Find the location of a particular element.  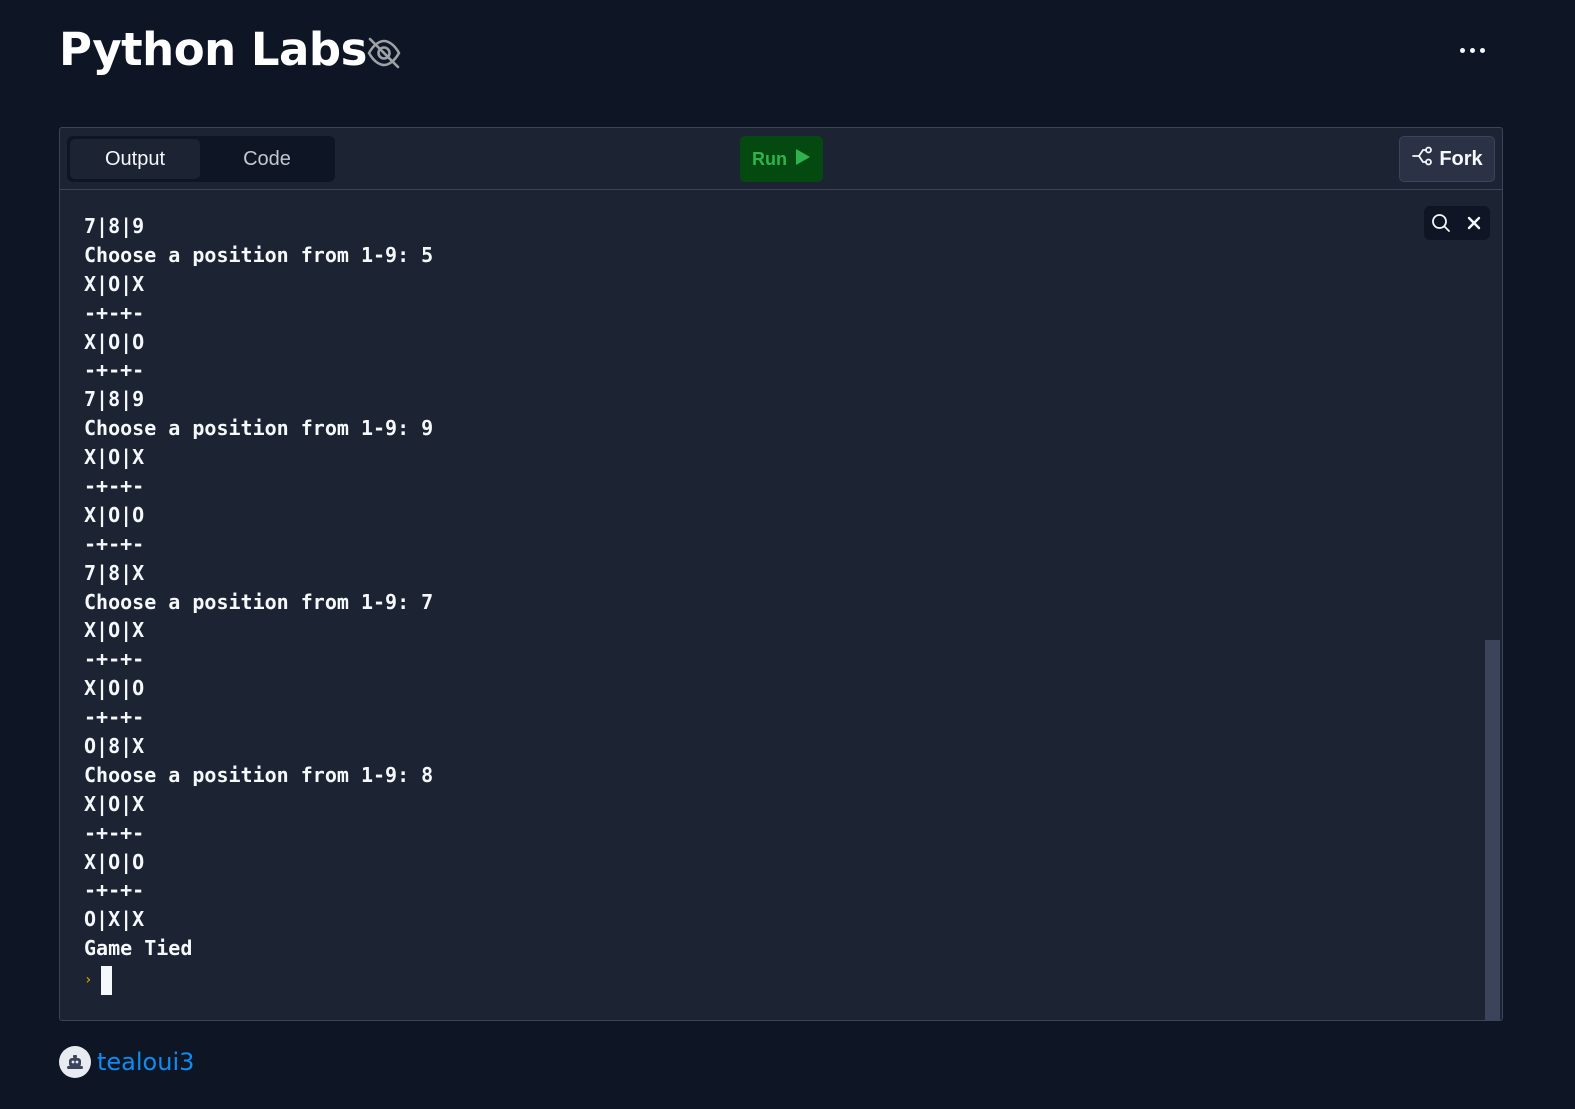

text-cursor is located at coordinates (107, 980).